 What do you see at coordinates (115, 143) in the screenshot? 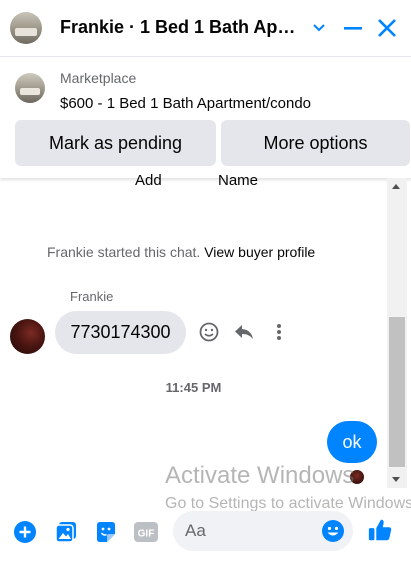
I see `mark-as-pending-button: Mark as pending` at bounding box center [115, 143].